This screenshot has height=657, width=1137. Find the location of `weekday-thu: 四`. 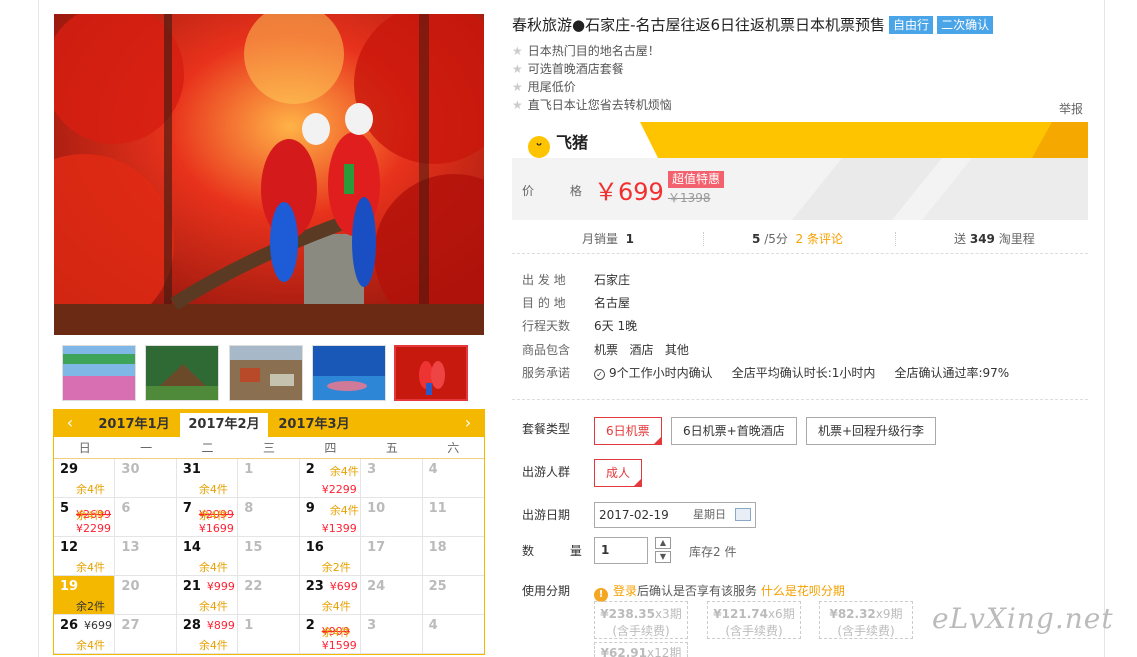

weekday-thu: 四 is located at coordinates (330, 448).